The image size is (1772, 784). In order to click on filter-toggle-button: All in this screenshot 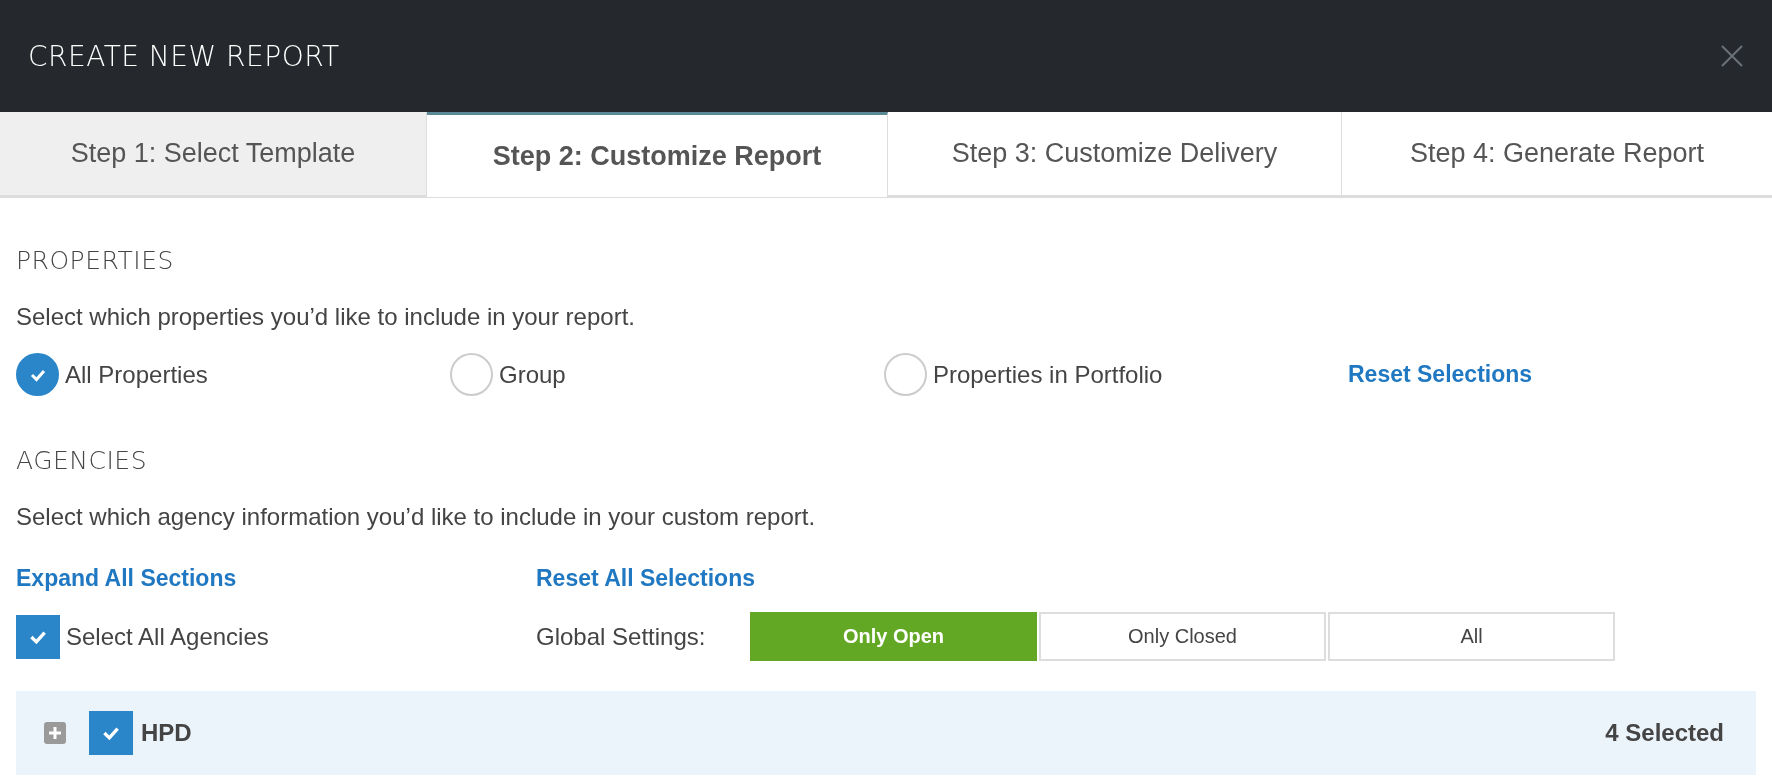, I will do `click(1471, 636)`.